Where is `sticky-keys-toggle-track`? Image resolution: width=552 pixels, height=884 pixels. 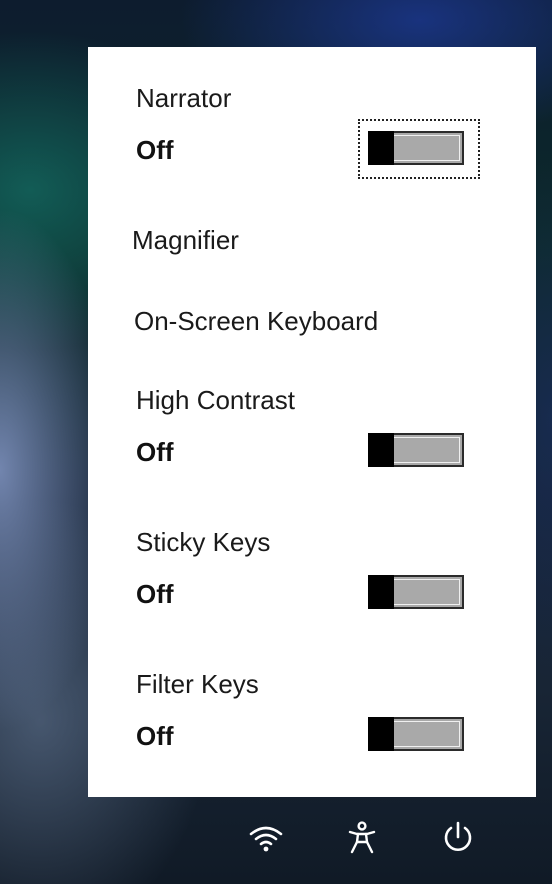 sticky-keys-toggle-track is located at coordinates (416, 592).